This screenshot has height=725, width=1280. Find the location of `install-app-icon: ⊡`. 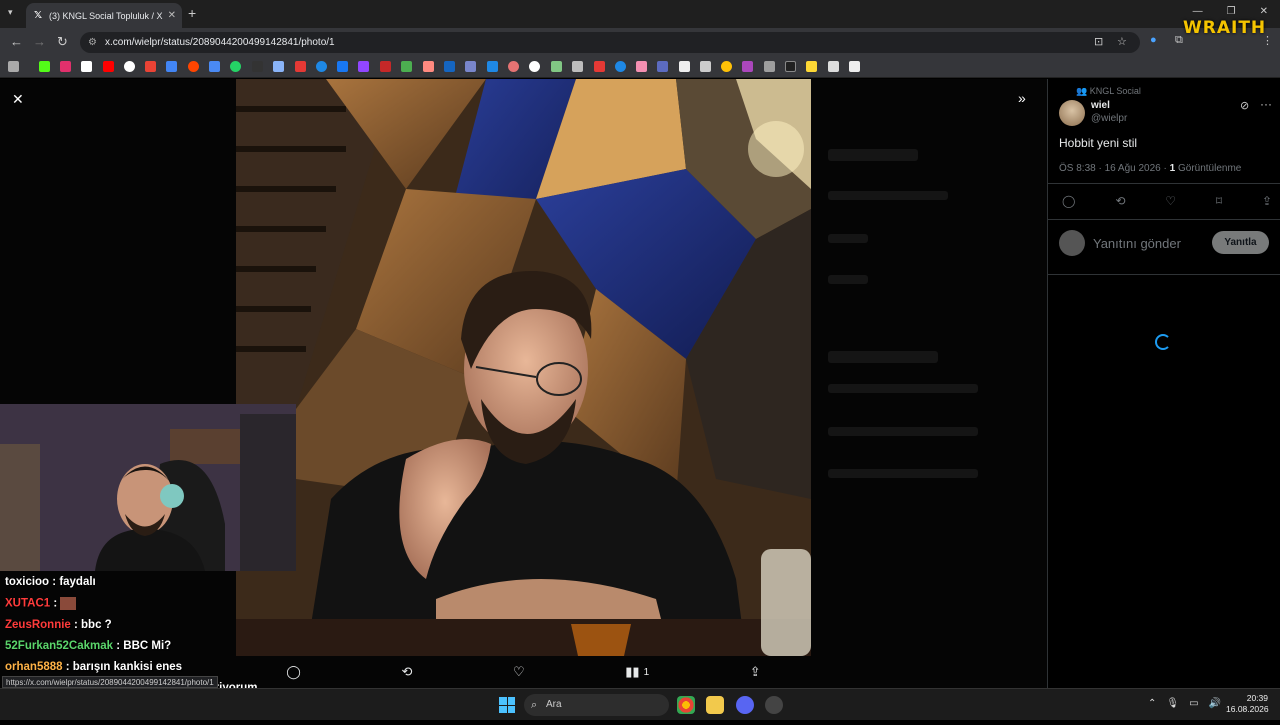

install-app-icon: ⊡ is located at coordinates (1098, 42).